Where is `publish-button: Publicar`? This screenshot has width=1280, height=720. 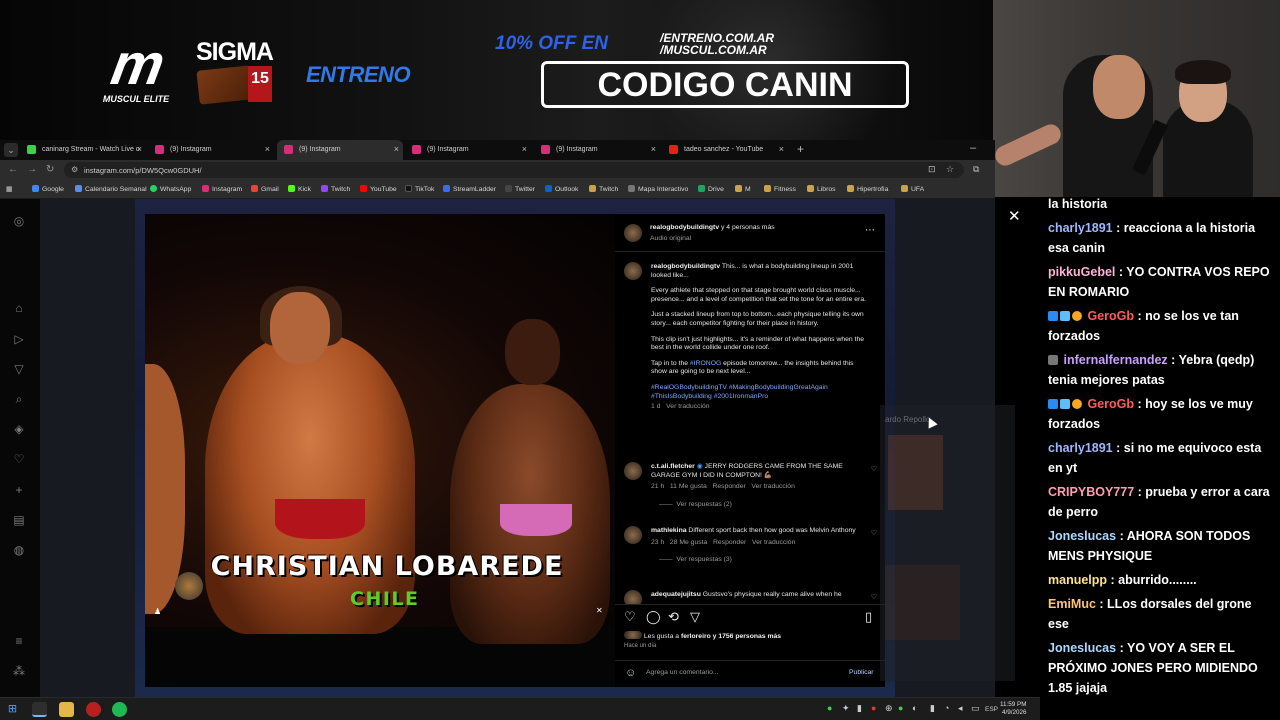 publish-button: Publicar is located at coordinates (861, 672).